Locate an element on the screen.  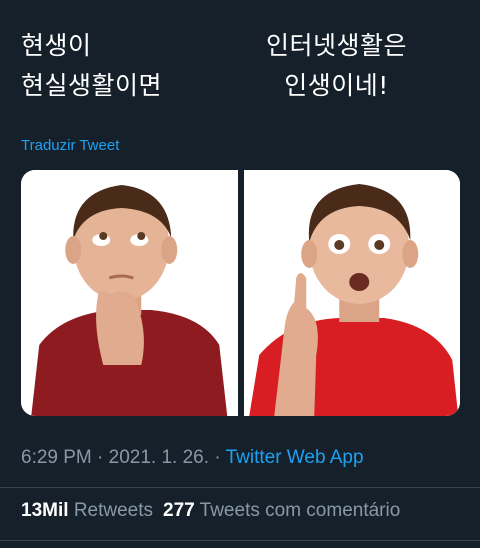
tweet-text-left: 현생이 현실생활이면 is located at coordinates (91, 66).